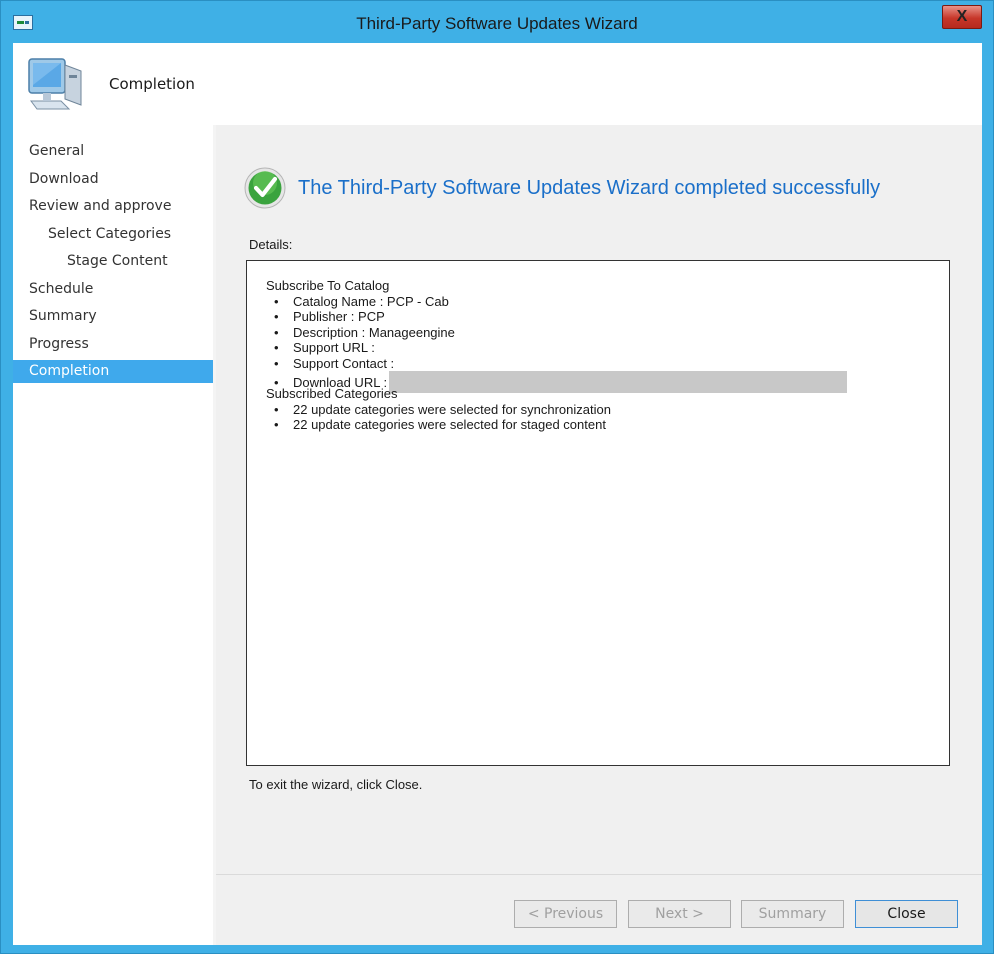 The image size is (994, 954). I want to click on sidebar-item-progress: Progress, so click(113, 344).